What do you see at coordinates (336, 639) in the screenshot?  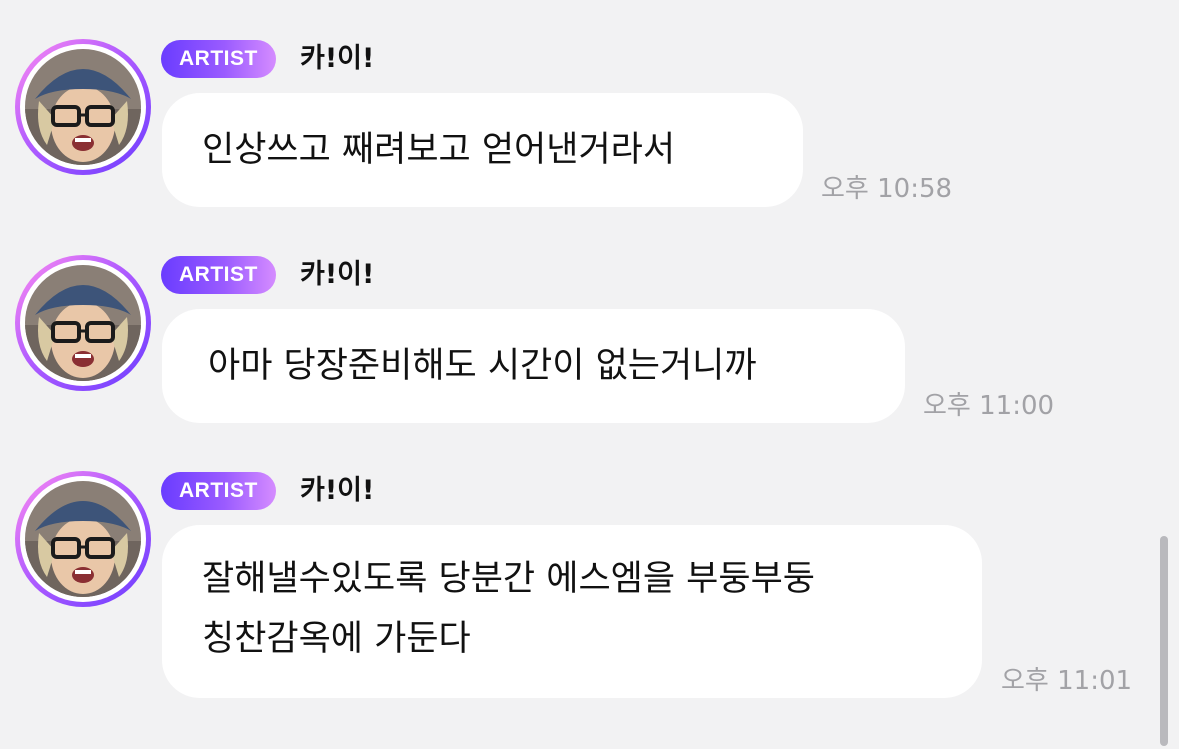 I see `message-text-line: 칭찬감옥에 가둔다` at bounding box center [336, 639].